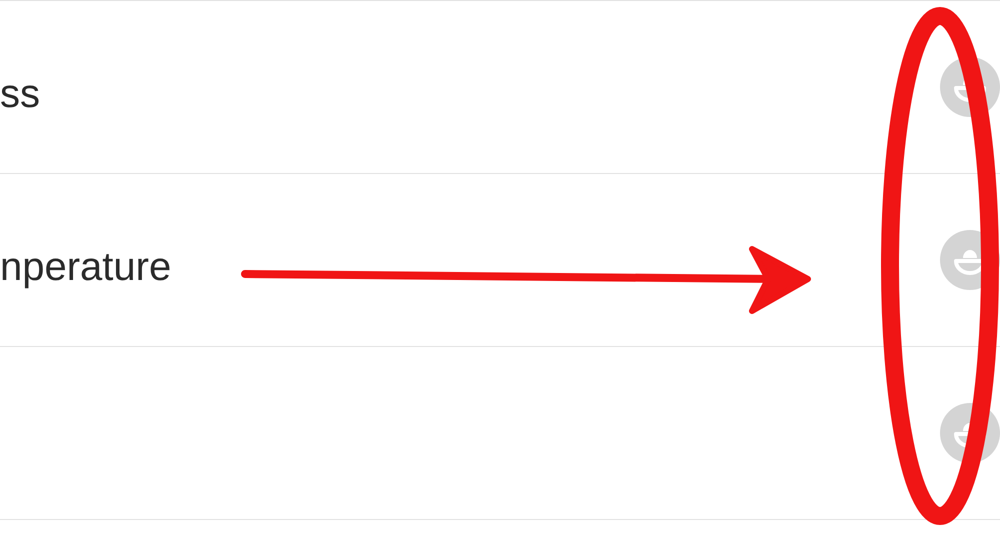 Image resolution: width=1000 pixels, height=556 pixels. I want to click on setting-label: ss, so click(20, 94).